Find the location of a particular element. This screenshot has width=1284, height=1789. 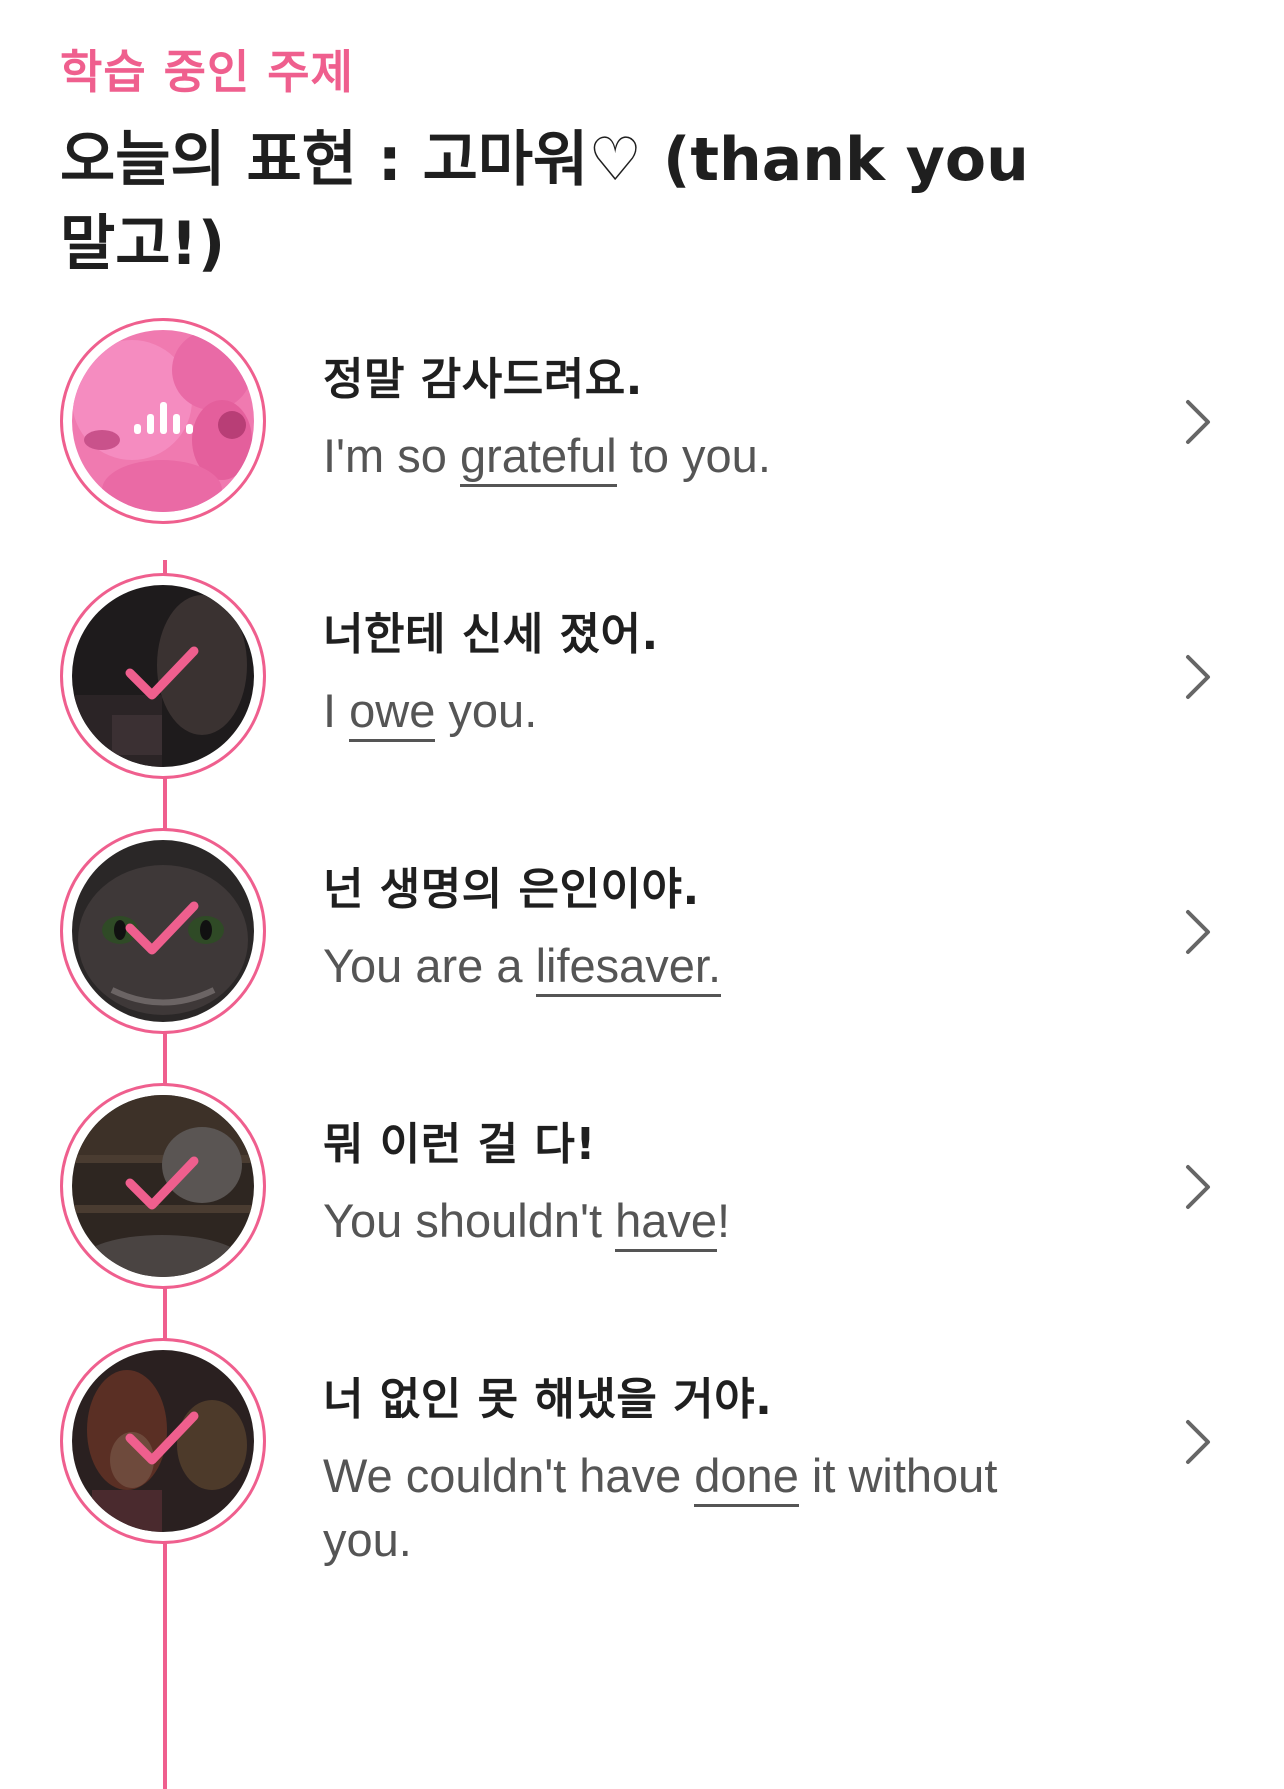

english-text-before: You are a is located at coordinates (429, 965).